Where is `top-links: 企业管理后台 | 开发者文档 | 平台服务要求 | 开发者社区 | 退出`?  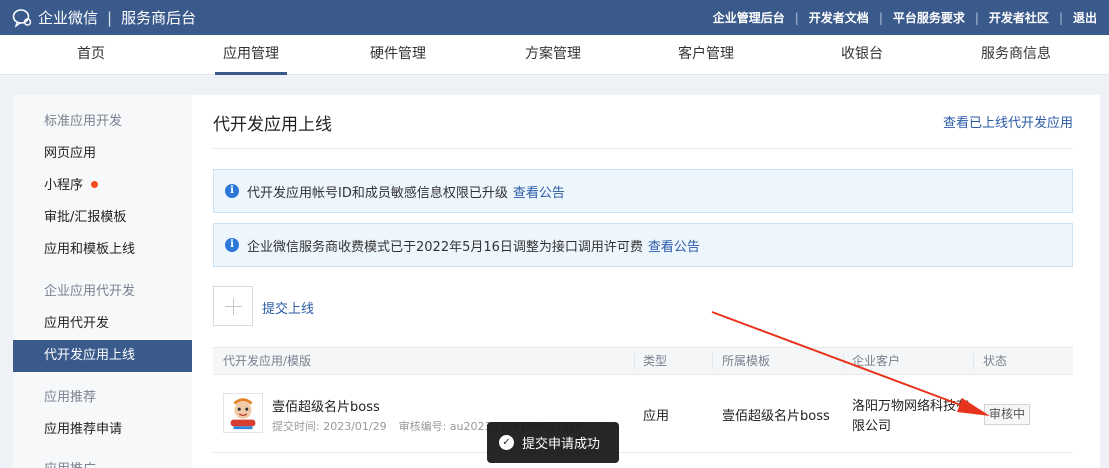 top-links: 企业管理后台 | 开发者文档 | 平台服务要求 | 开发者社区 | 退出 is located at coordinates (905, 17).